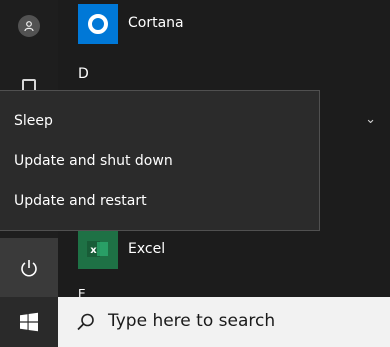 The image size is (390, 347). I want to click on power-button, so click(29, 267).